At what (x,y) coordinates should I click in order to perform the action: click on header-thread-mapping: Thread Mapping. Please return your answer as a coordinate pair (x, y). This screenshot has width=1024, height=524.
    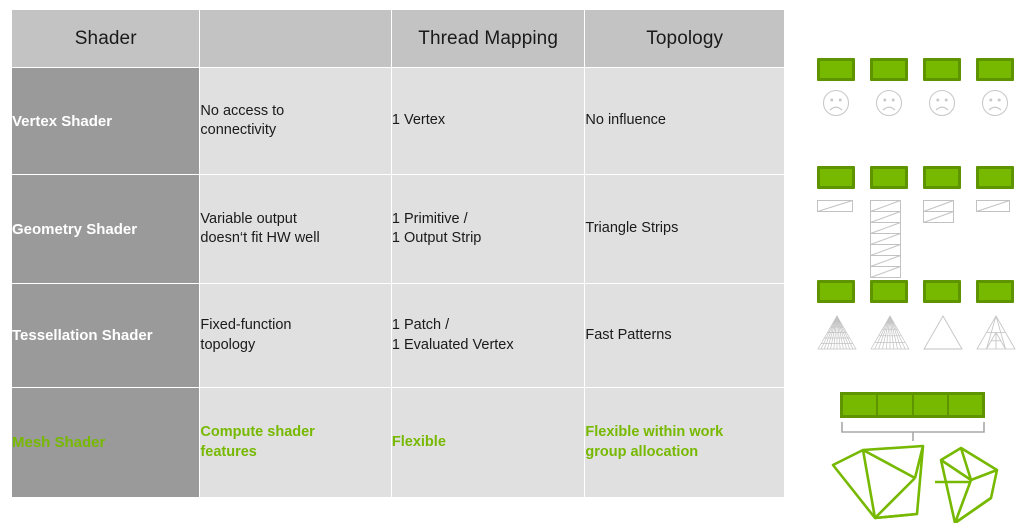
    Looking at the image, I should click on (488, 38).